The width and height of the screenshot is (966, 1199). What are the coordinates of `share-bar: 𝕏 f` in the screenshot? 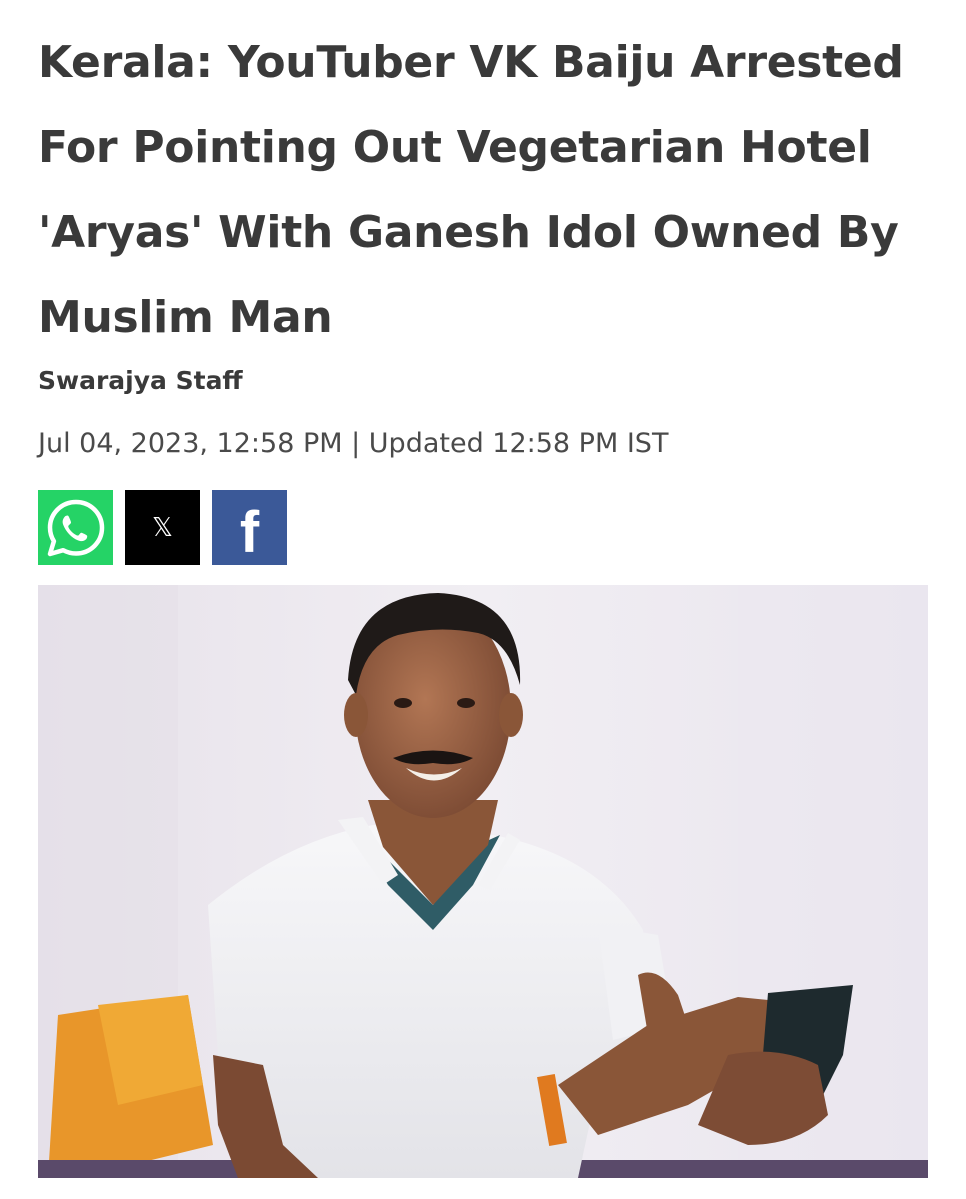 It's located at (162, 527).